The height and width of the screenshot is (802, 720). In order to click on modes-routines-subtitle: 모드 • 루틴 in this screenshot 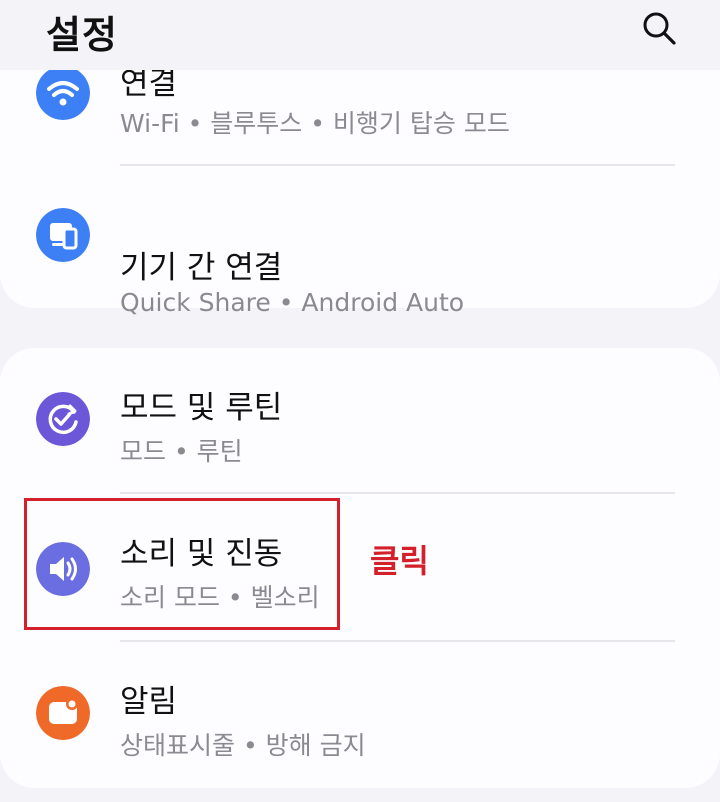, I will do `click(181, 451)`.